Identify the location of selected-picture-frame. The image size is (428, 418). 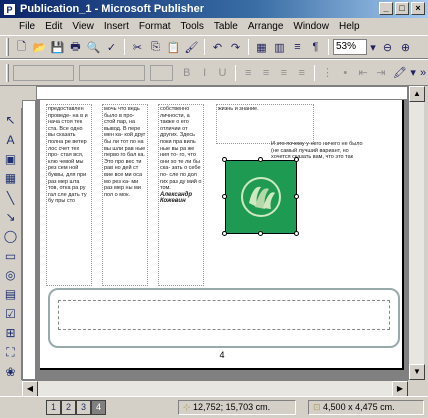
(261, 197).